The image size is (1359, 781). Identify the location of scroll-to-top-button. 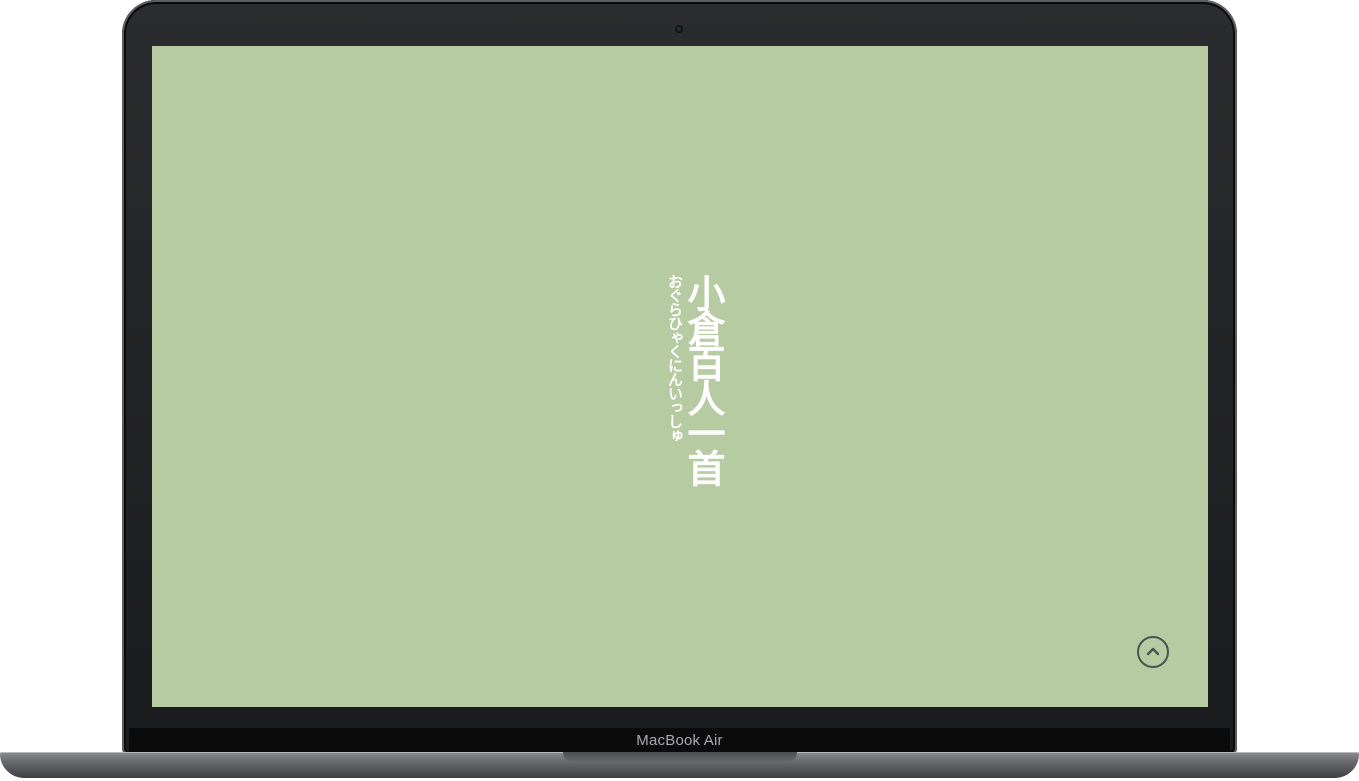
(1153, 652).